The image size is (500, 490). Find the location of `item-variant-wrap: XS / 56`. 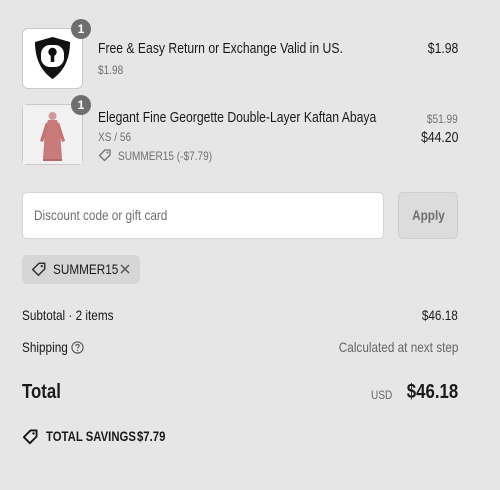

item-variant-wrap: XS / 56 is located at coordinates (117, 137).